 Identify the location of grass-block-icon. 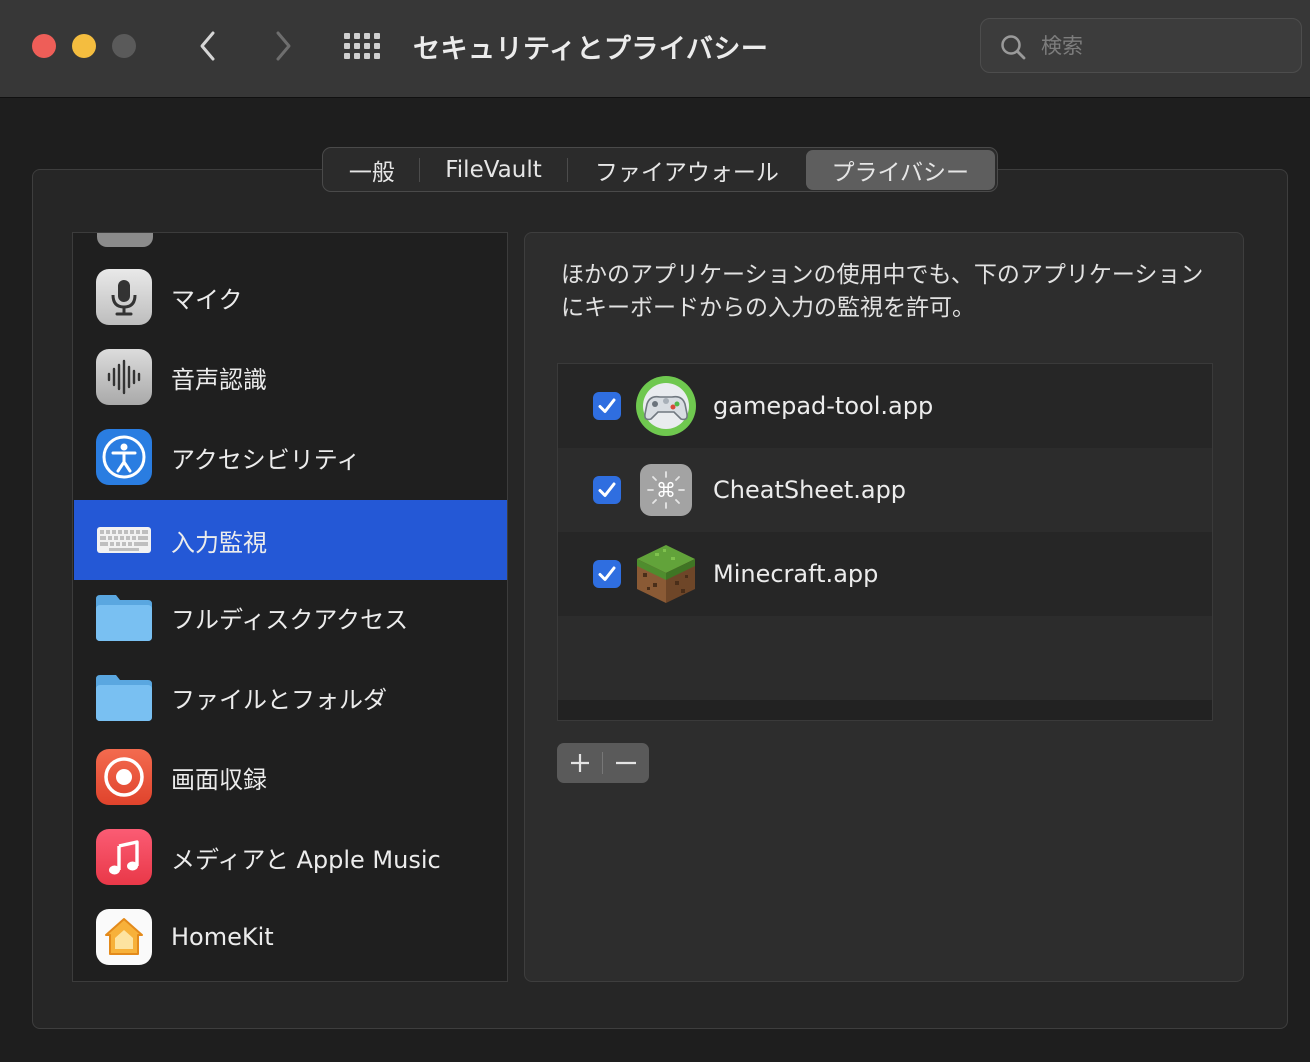
(666, 574).